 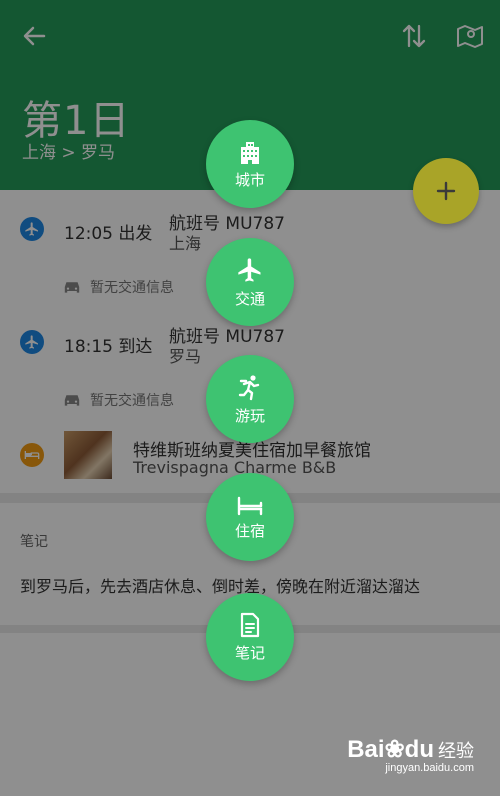 I want to click on menu-transport-button: 交通, so click(x=250, y=282).